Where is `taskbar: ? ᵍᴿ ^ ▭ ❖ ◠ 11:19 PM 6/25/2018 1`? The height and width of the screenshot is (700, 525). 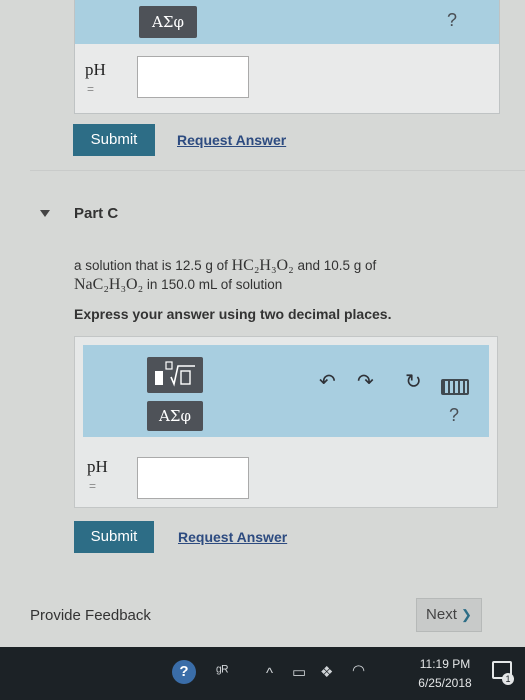 taskbar: ? ᵍᴿ ^ ▭ ❖ ◠ 11:19 PM 6/25/2018 1 is located at coordinates (262, 673).